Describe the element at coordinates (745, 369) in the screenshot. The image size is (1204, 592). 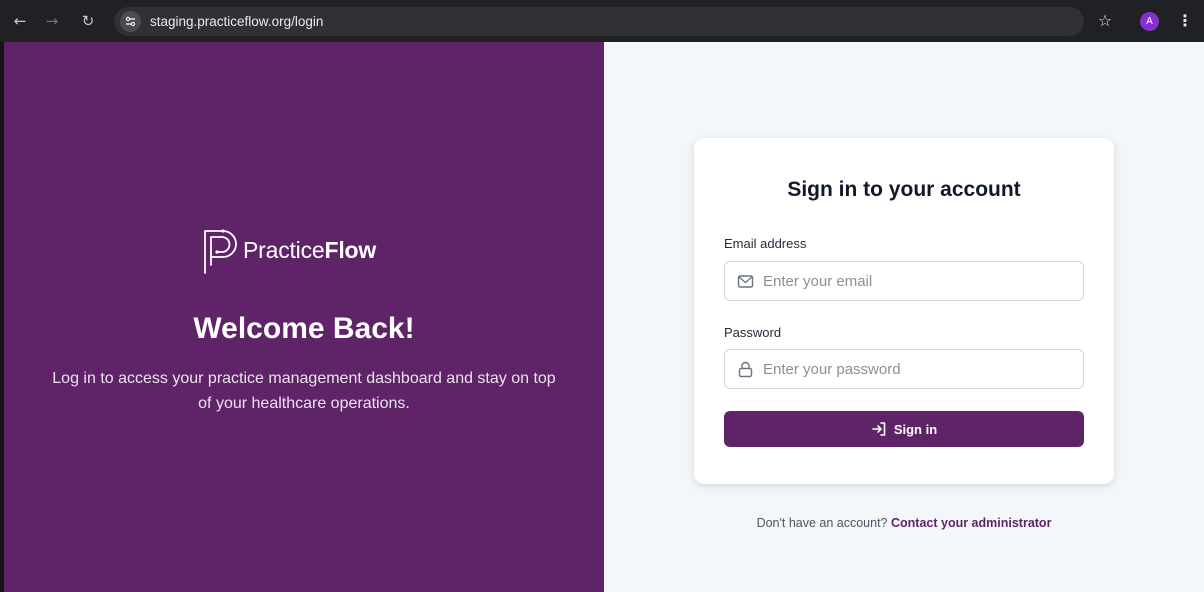
I see `lock-icon` at that location.